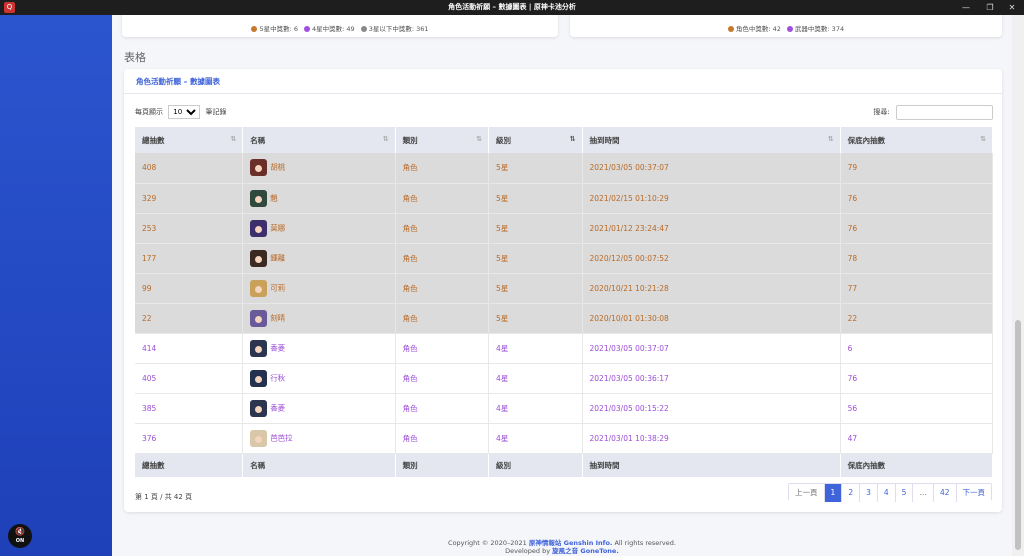 Image resolution: width=1024 pixels, height=556 pixels. I want to click on cell-text: 376, so click(149, 438).